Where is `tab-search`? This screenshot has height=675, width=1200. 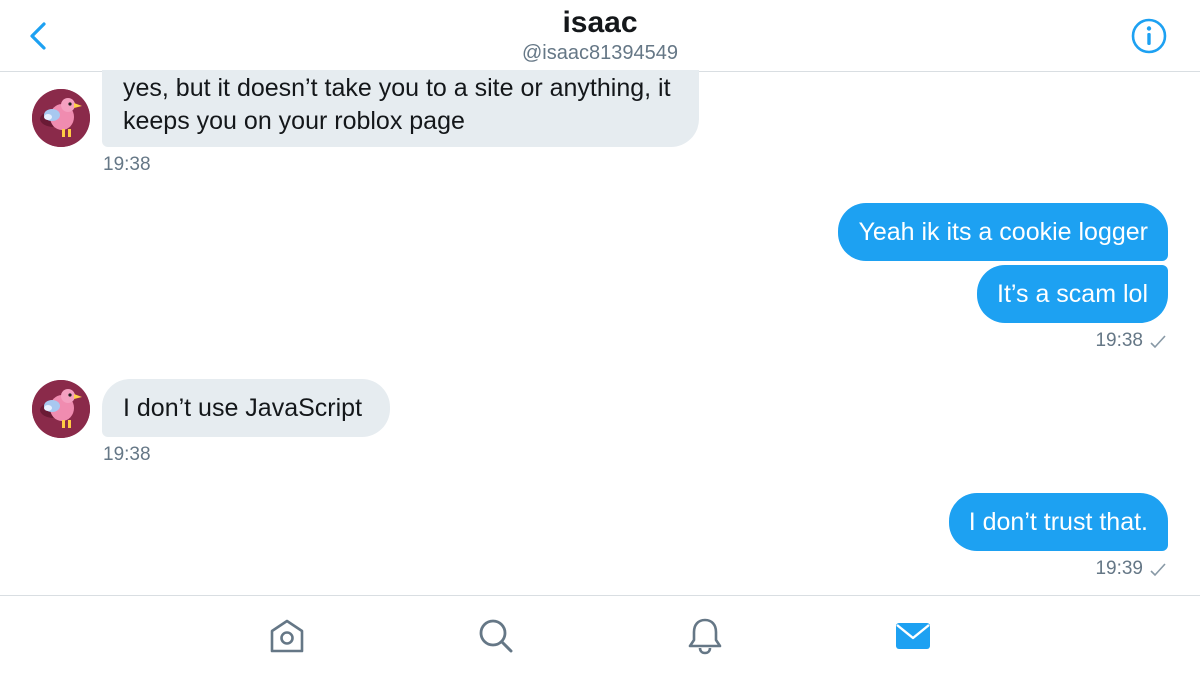 tab-search is located at coordinates (496, 636).